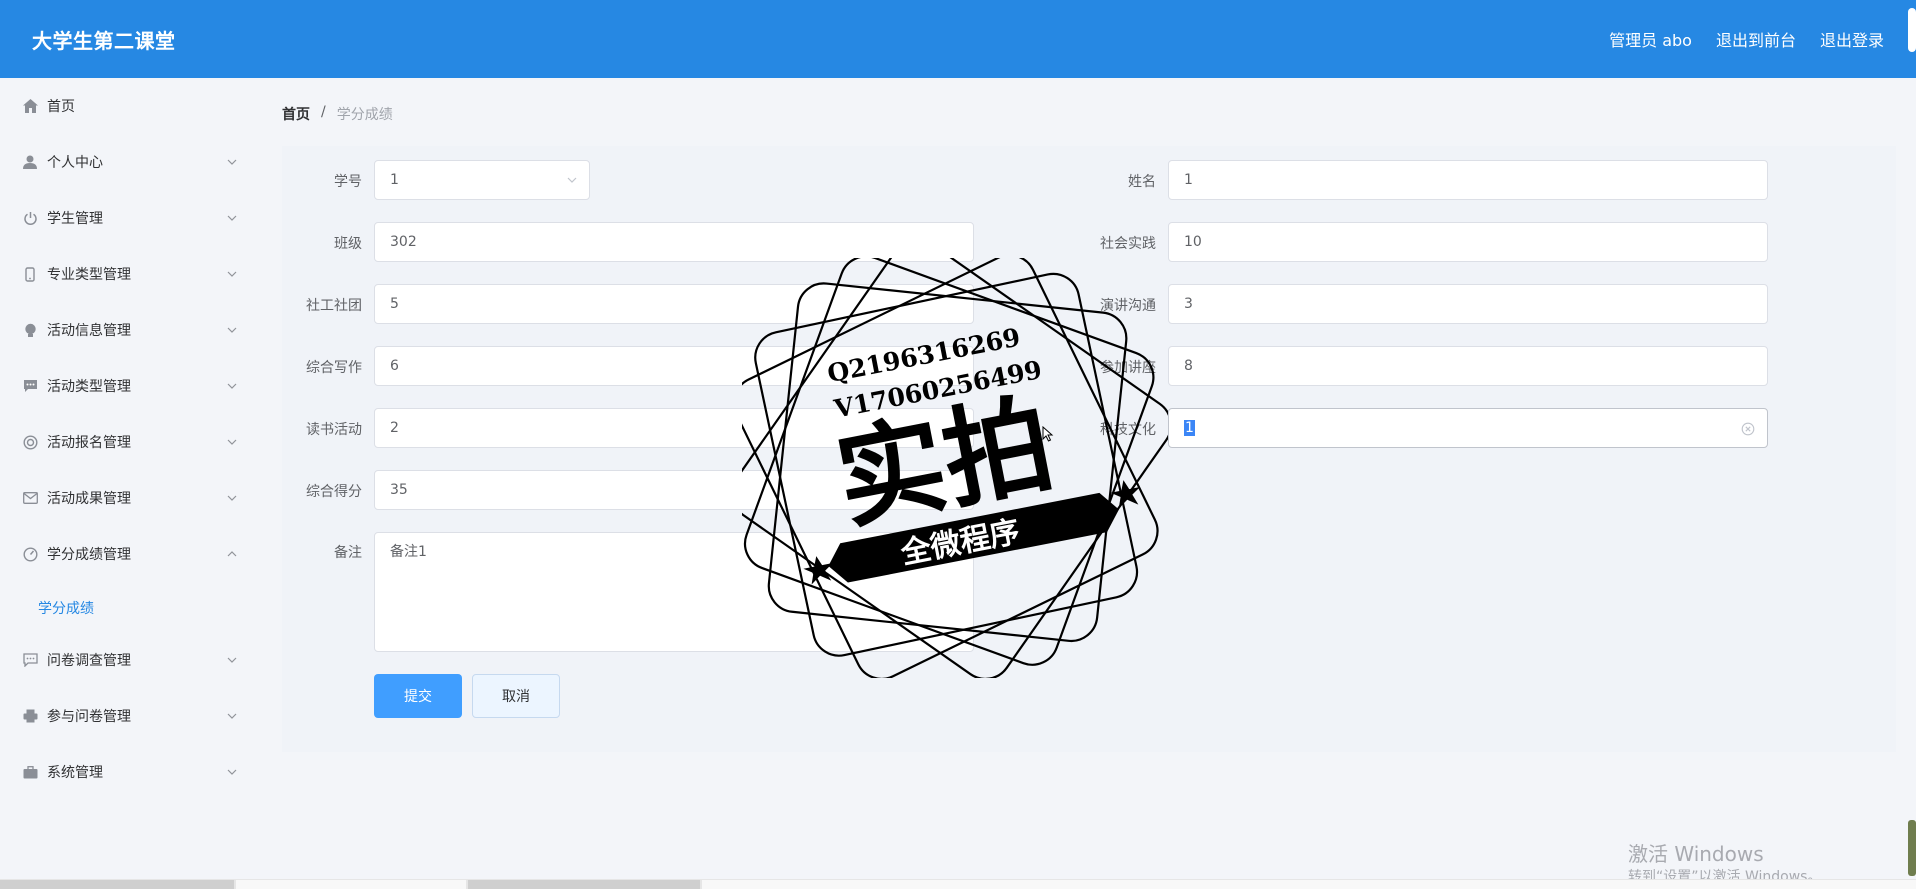 The width and height of the screenshot is (1916, 889). Describe the element at coordinates (674, 366) in the screenshot. I see `writing-field: 6` at that location.